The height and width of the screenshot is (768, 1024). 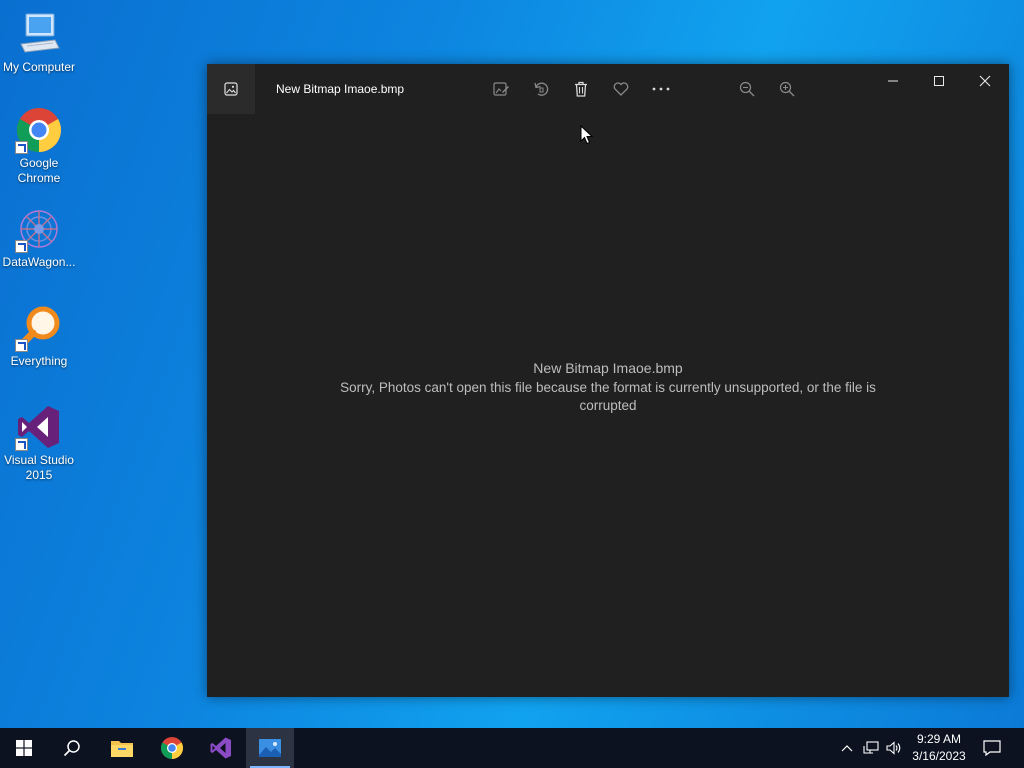 I want to click on desktop-icon-visual-studio: Visual Studio 2015, so click(x=39, y=443).